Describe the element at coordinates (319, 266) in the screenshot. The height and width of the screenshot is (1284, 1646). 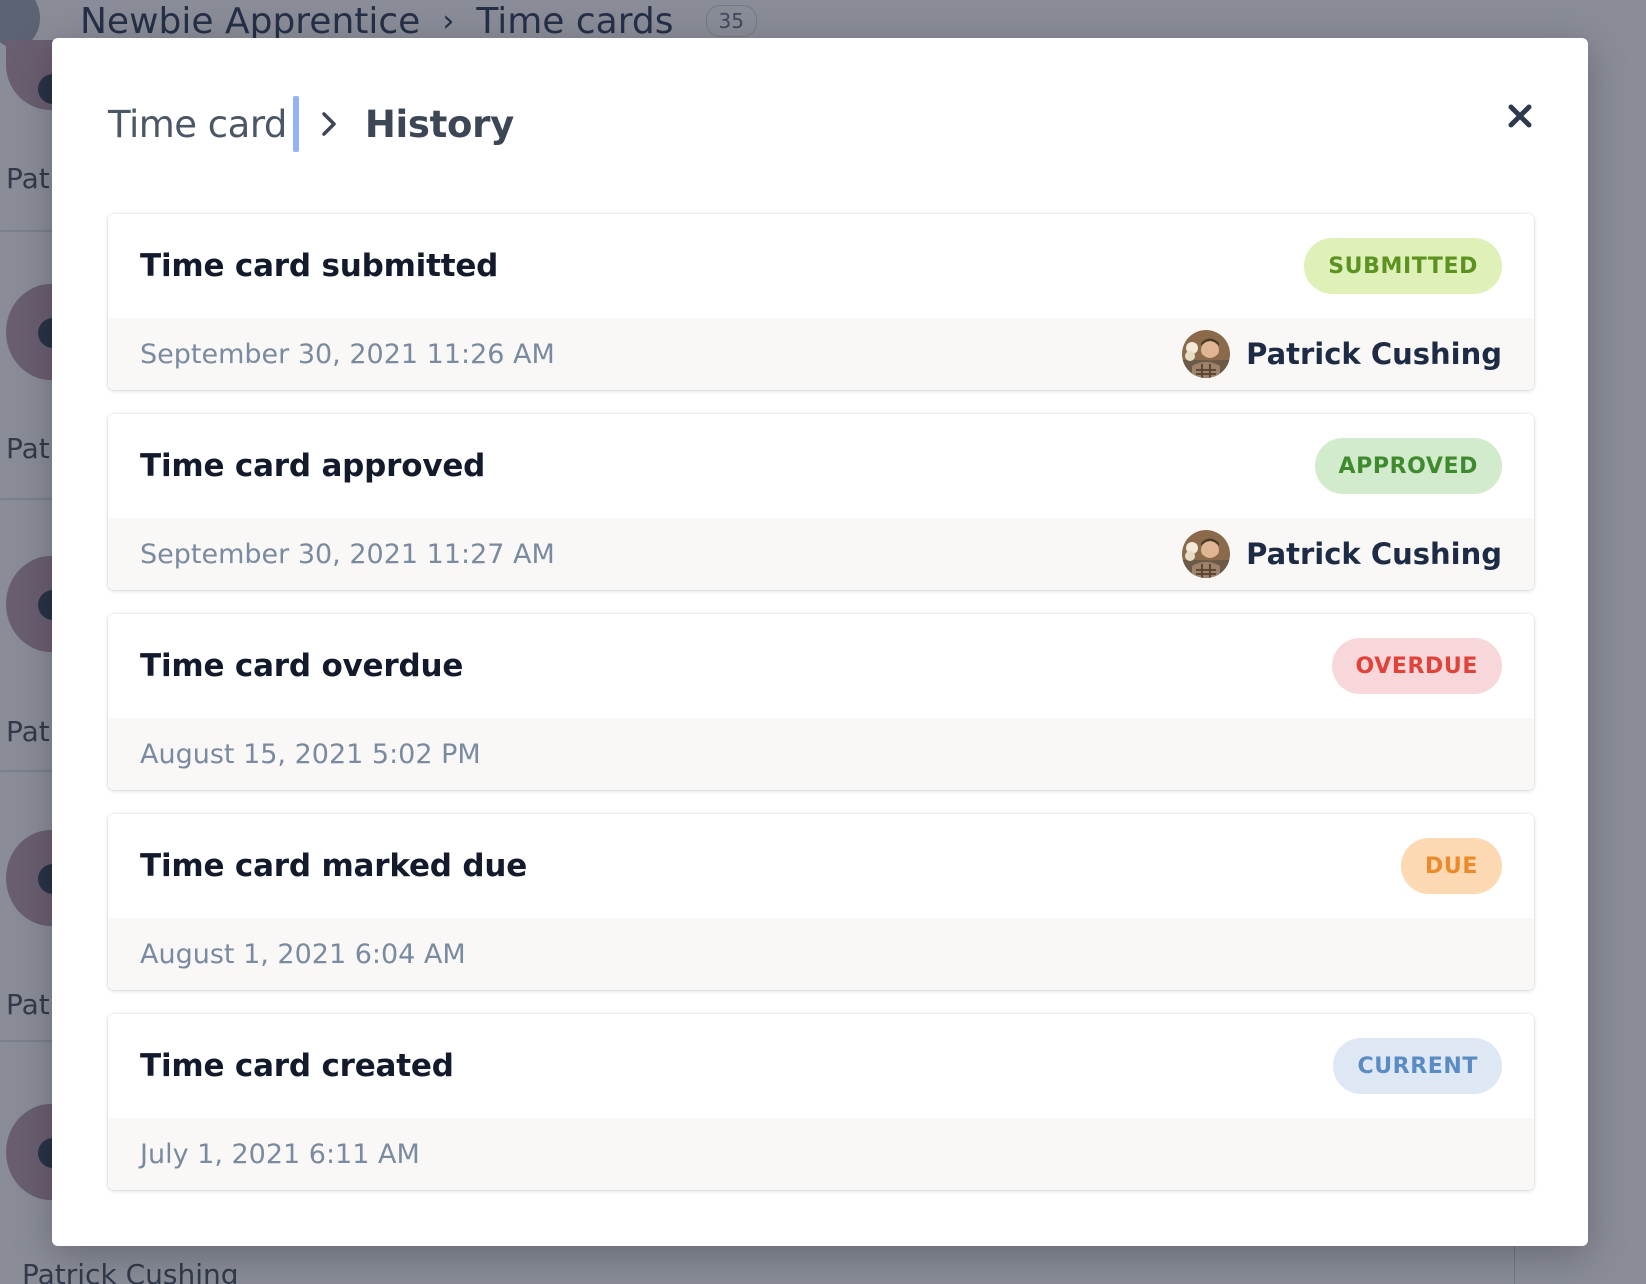
I see `event-title: Time card submitted` at that location.